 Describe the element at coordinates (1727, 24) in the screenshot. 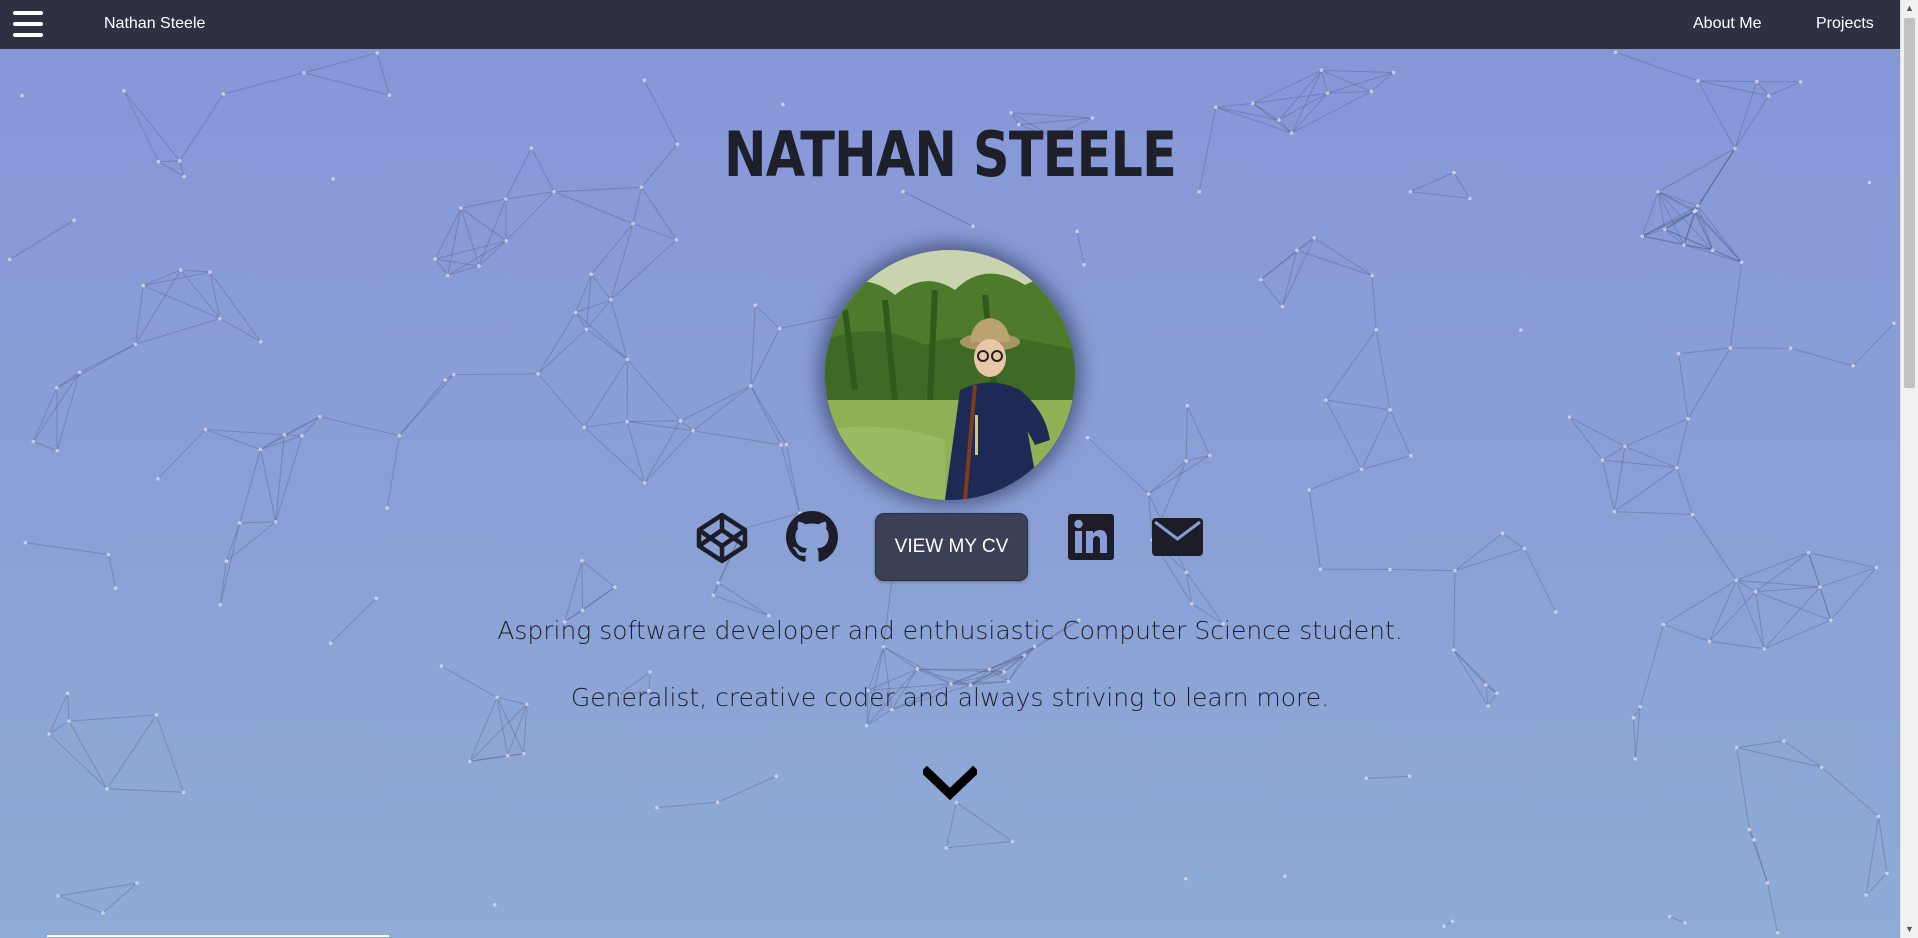

I see `nav-link-about-me: About Me` at that location.